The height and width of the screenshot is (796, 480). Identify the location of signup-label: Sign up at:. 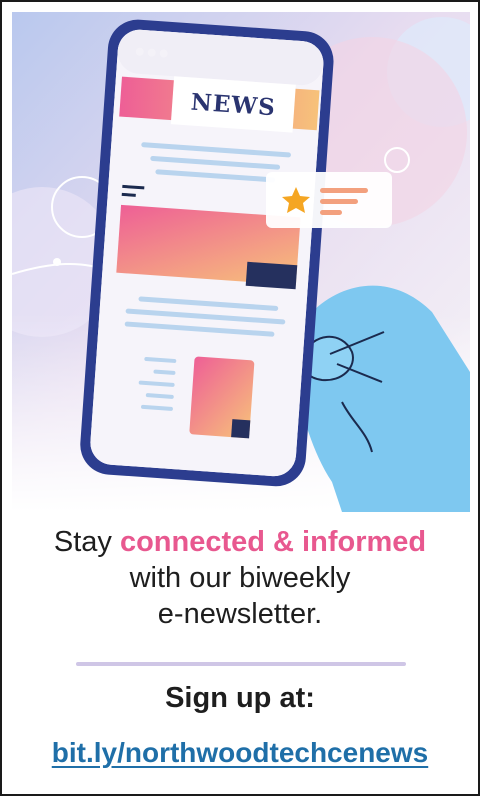
(240, 698).